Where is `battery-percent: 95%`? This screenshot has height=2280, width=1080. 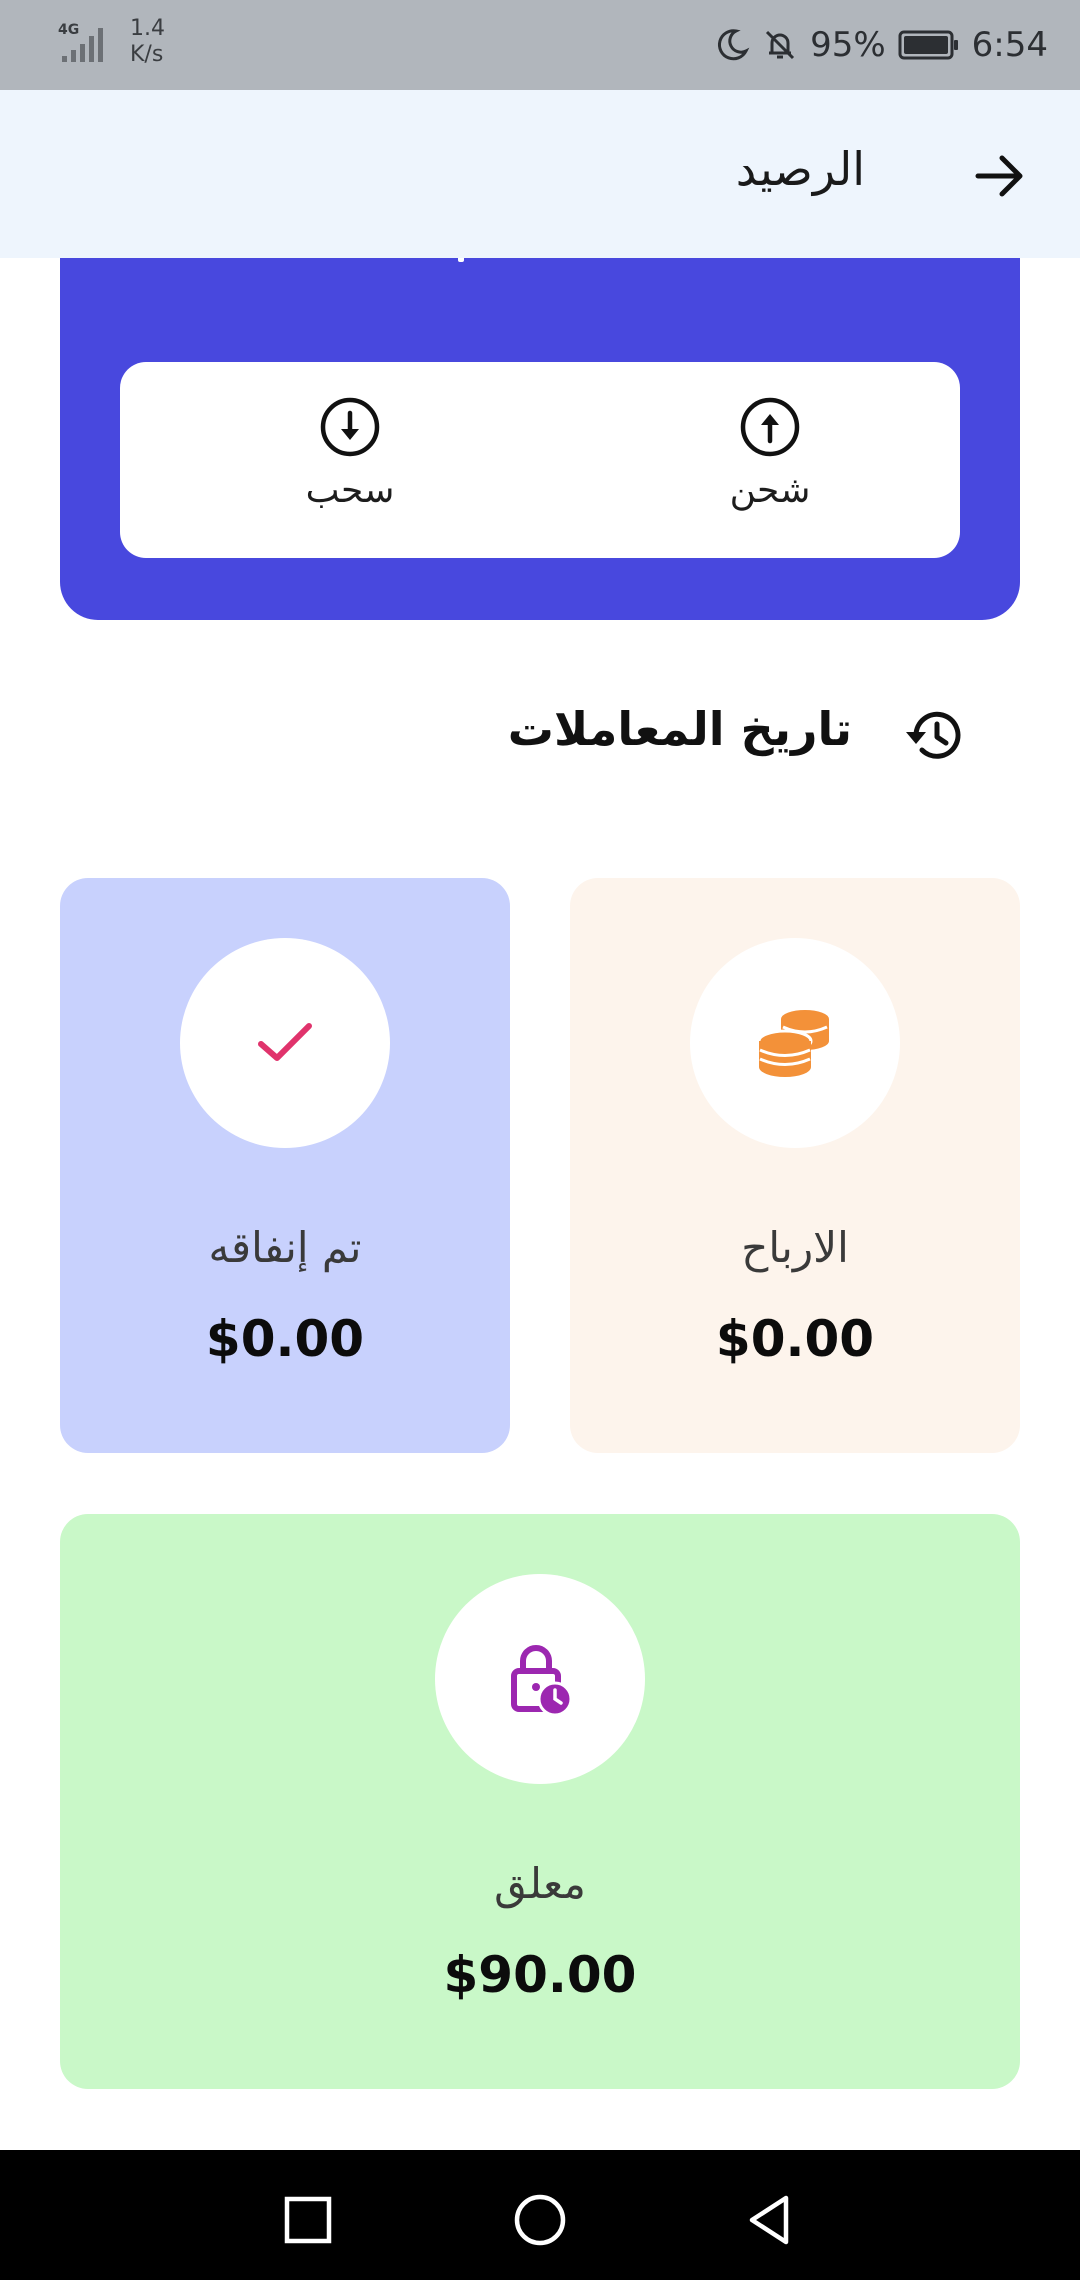
battery-percent: 95% is located at coordinates (848, 45).